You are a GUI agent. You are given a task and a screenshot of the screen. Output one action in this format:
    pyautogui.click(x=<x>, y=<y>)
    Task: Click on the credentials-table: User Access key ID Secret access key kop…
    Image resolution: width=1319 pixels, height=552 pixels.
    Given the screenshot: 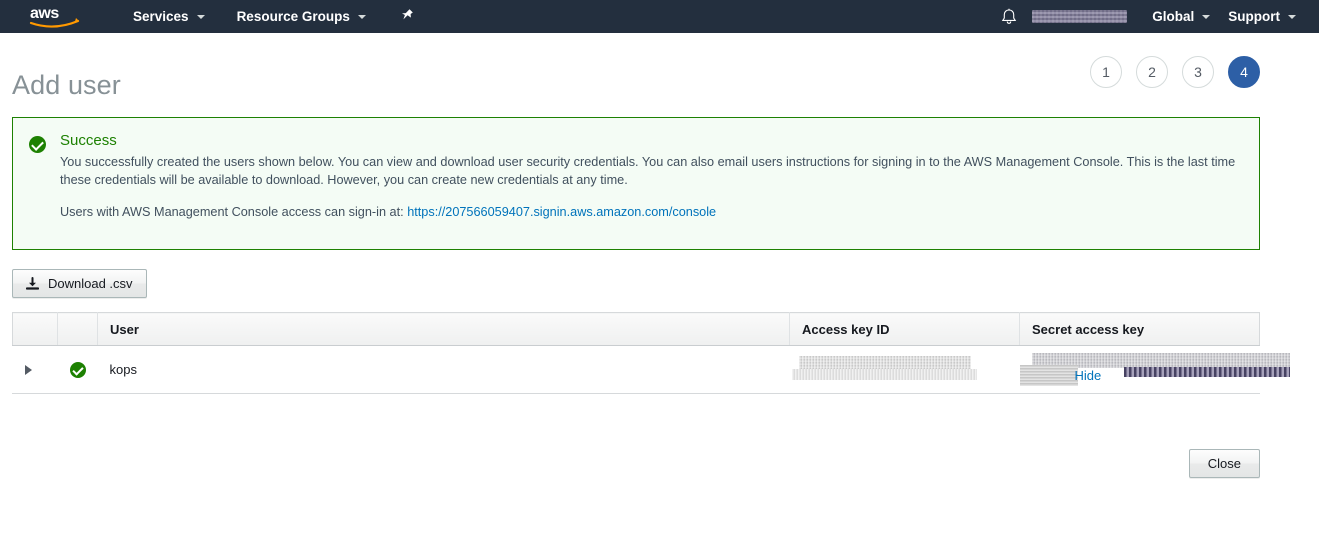 What is the action you would take?
    pyautogui.click(x=651, y=353)
    